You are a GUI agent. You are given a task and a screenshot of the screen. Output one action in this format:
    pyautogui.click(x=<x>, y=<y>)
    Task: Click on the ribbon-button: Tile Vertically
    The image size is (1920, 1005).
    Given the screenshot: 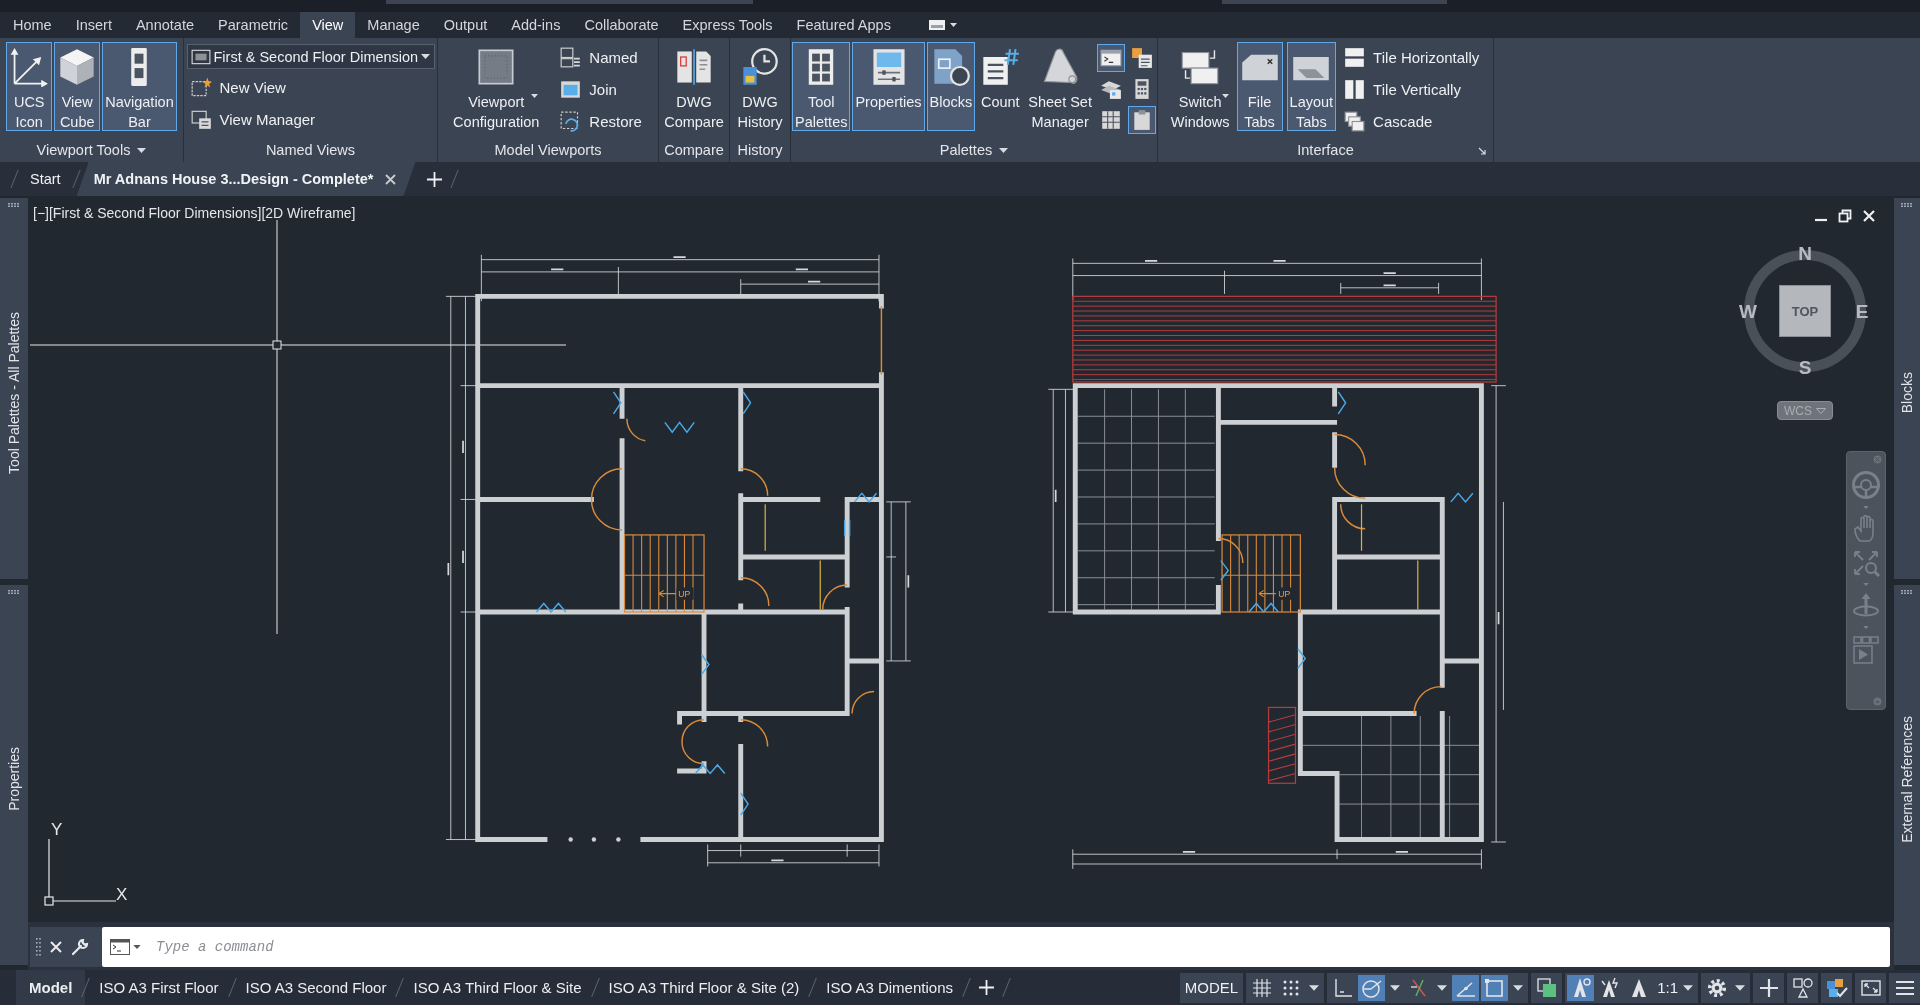 What is the action you would take?
    pyautogui.click(x=1412, y=89)
    